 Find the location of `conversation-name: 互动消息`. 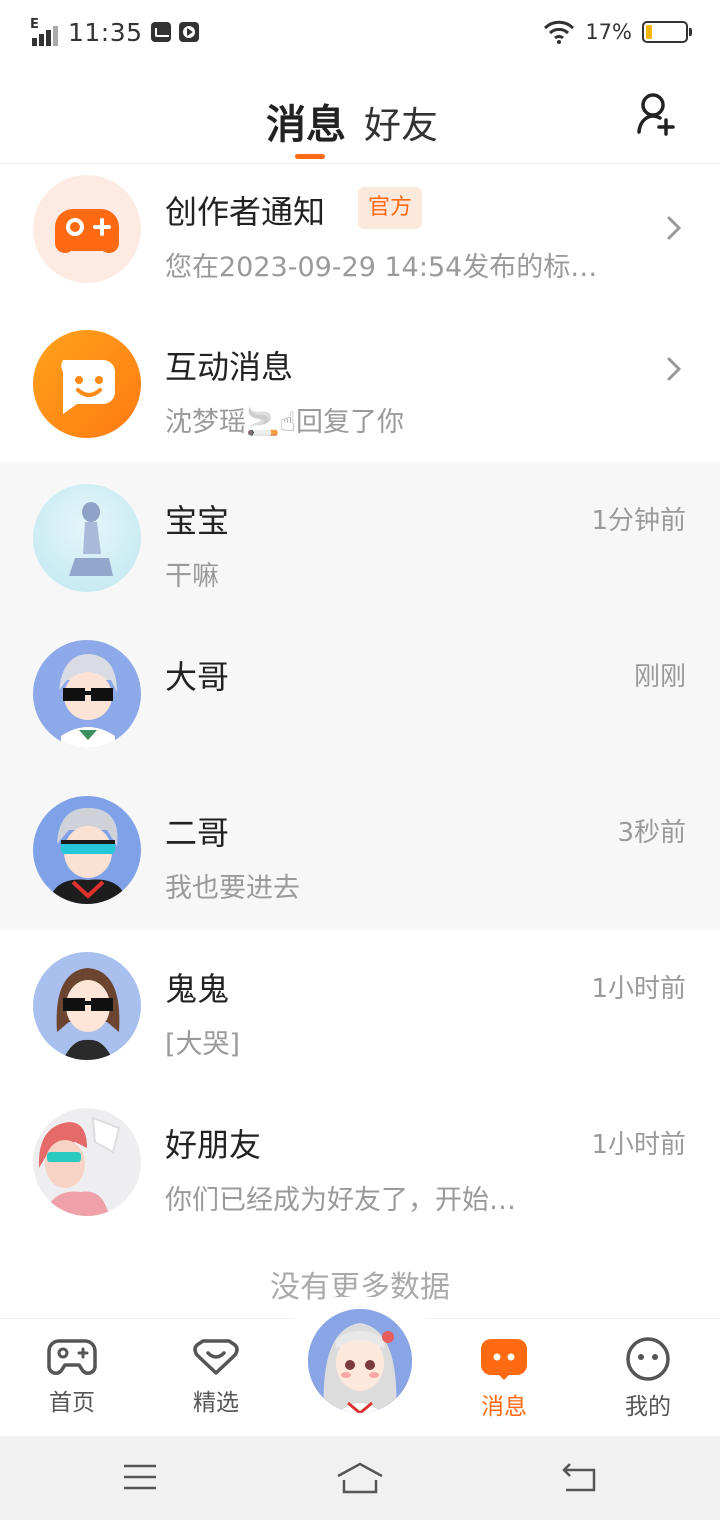

conversation-name: 互动消息 is located at coordinates (229, 367).